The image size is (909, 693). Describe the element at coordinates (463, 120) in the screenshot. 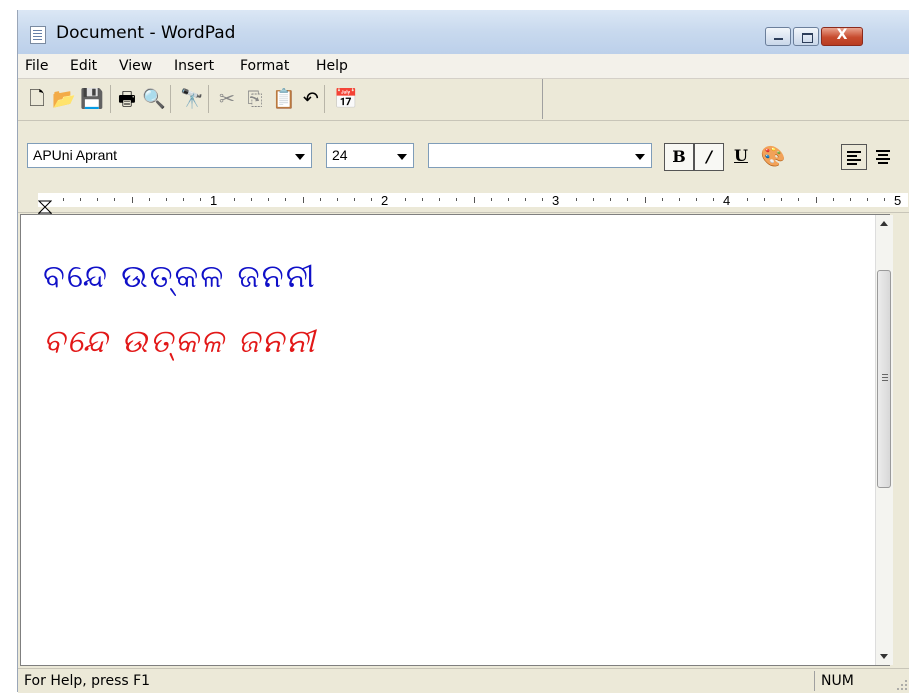

I see `toolbar-divider` at that location.